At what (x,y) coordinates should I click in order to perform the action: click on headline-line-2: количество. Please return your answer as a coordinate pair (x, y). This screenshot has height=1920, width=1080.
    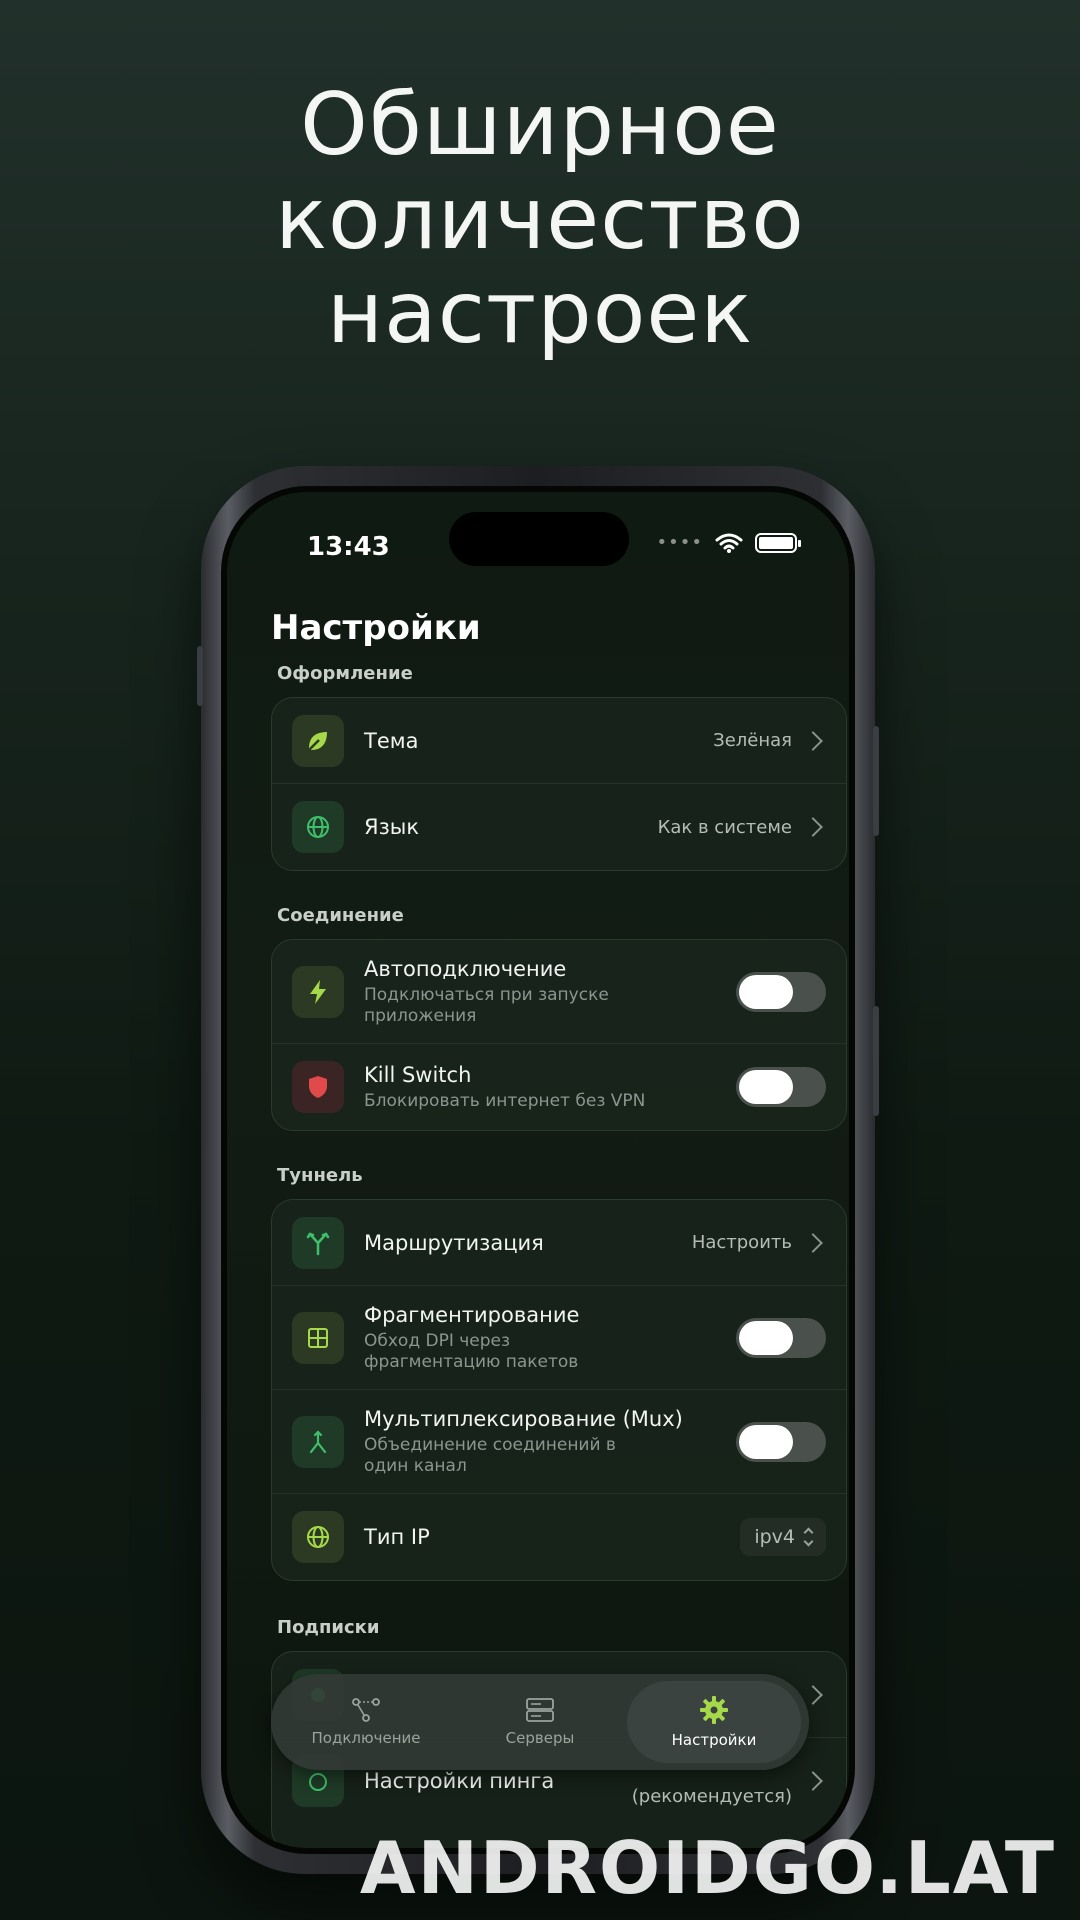
    Looking at the image, I should click on (540, 219).